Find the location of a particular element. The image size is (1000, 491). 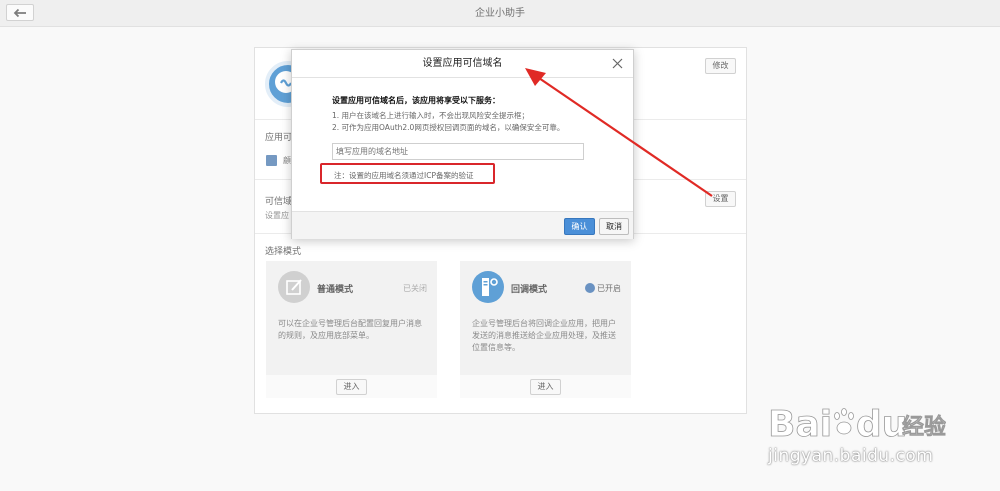

watermark-url: jingyan.baidu.com is located at coordinates (851, 456).